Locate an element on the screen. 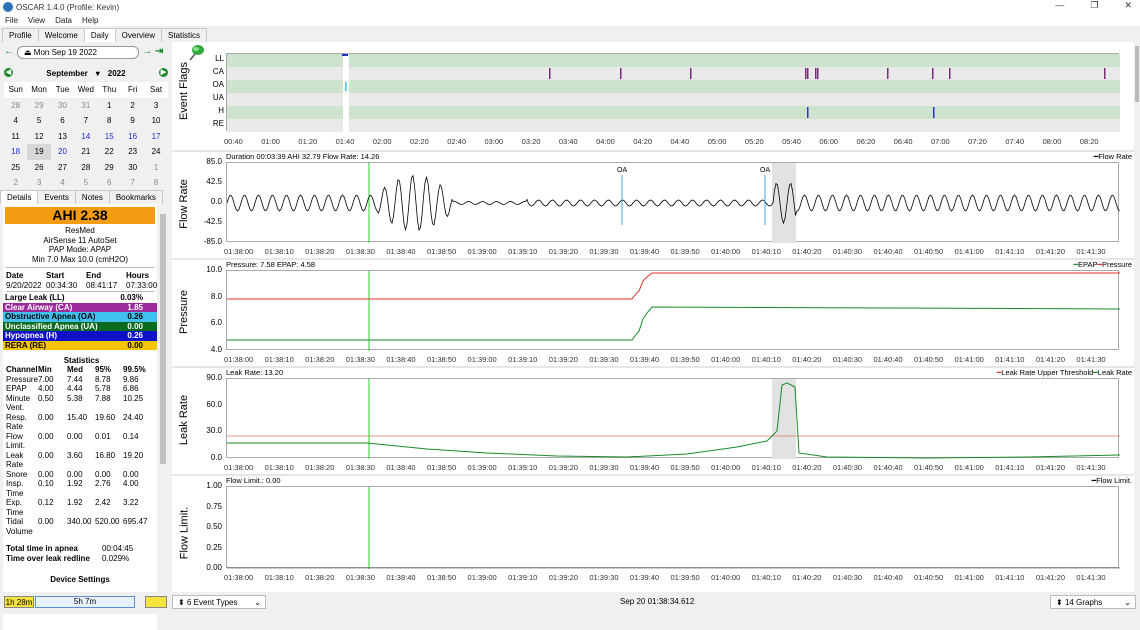 The height and width of the screenshot is (630, 1140). minimize-button: — is located at coordinates (1059, 5).